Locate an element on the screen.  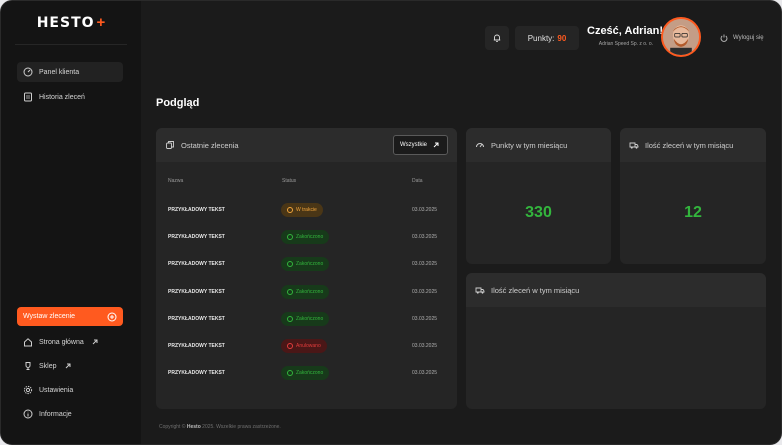
column-header-status: Status is located at coordinates (289, 181).